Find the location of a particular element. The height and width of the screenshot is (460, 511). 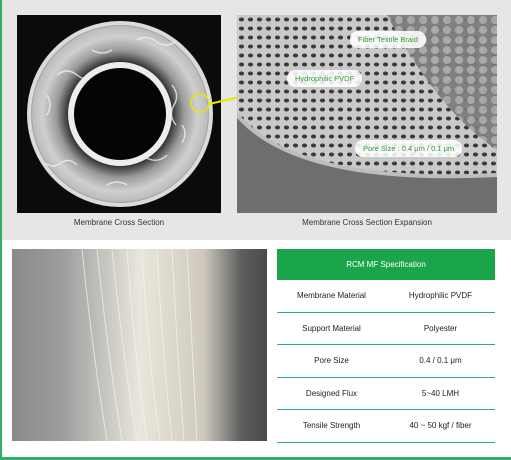

spec-title: RCM MF Specification is located at coordinates (386, 264).